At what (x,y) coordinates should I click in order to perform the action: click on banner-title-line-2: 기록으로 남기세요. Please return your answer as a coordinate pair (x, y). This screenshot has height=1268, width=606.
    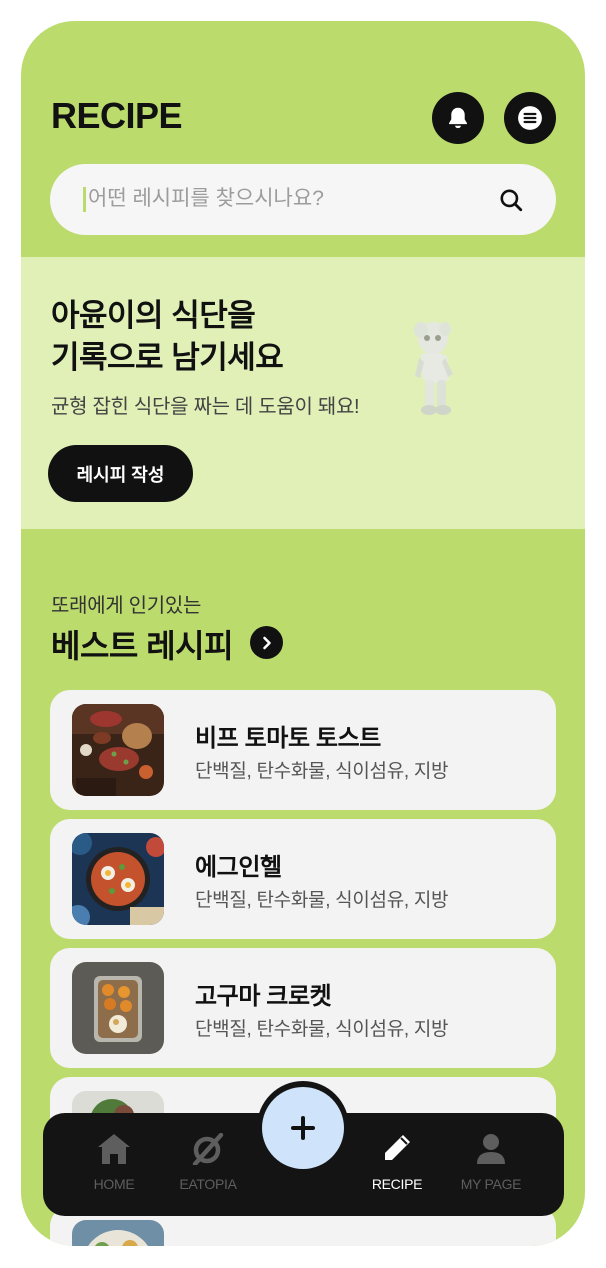
    Looking at the image, I should click on (167, 357).